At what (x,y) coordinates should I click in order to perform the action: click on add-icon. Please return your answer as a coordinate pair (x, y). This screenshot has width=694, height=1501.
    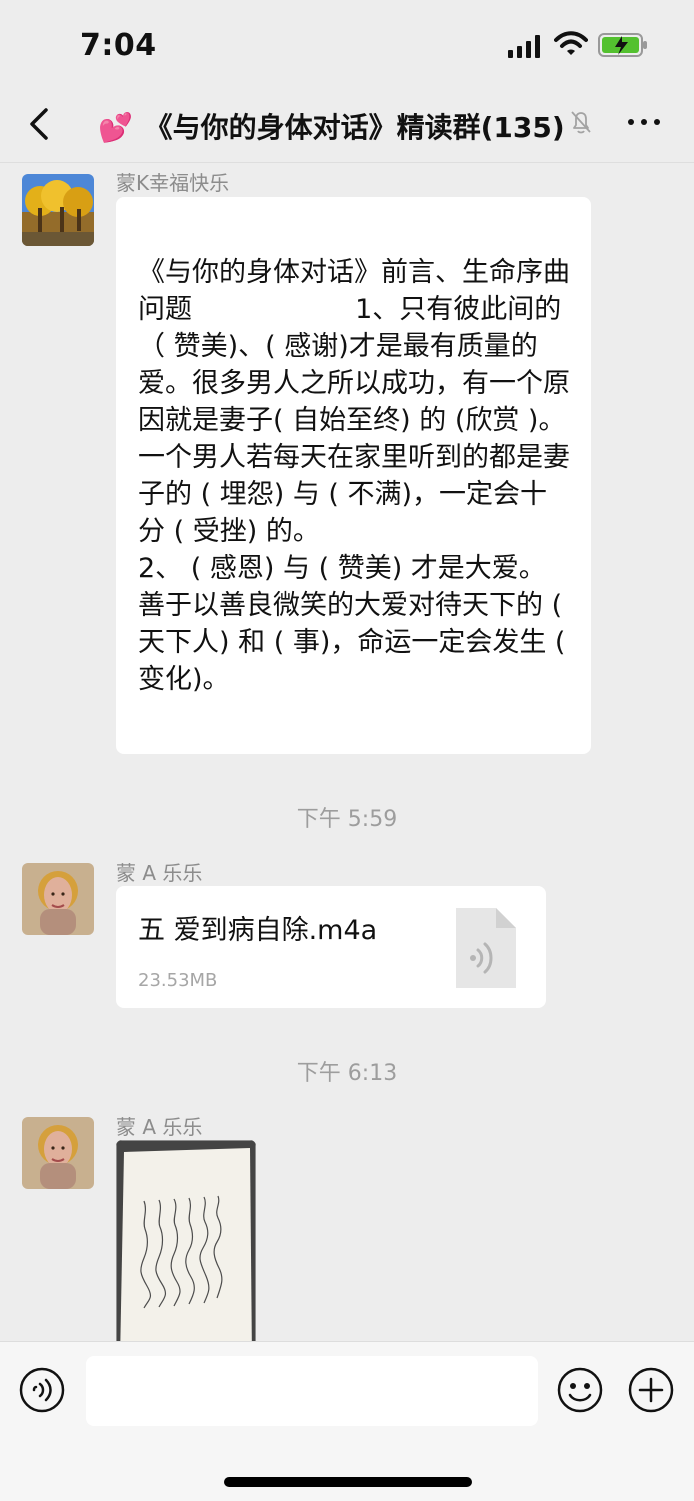
    Looking at the image, I should click on (651, 1390).